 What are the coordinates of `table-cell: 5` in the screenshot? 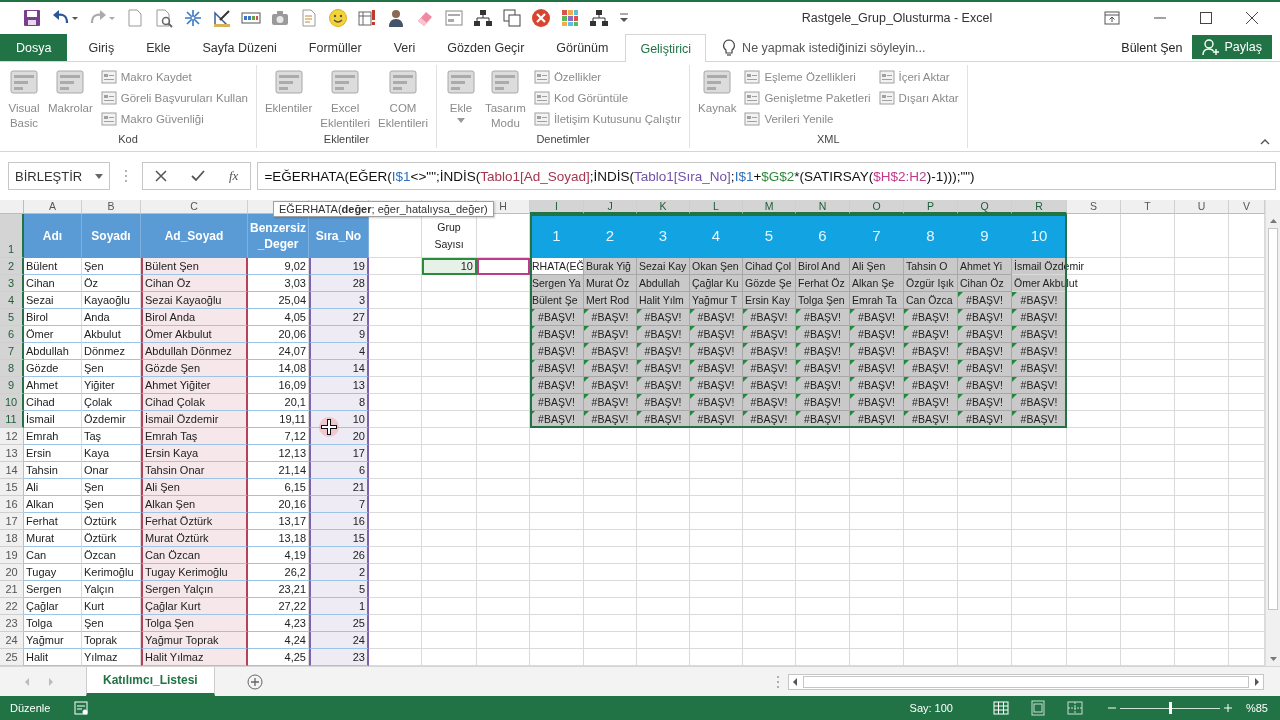 It's located at (339, 589).